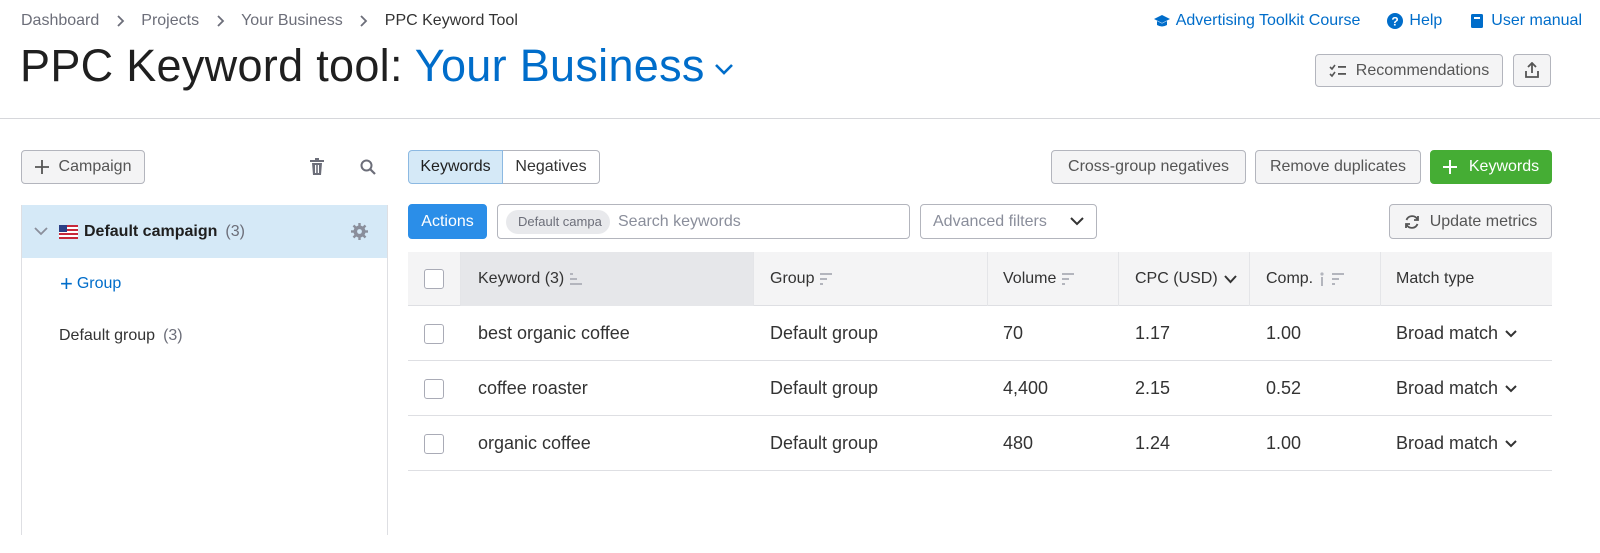  Describe the element at coordinates (607, 333) in the screenshot. I see `keyword-cell: best organic coffee` at that location.